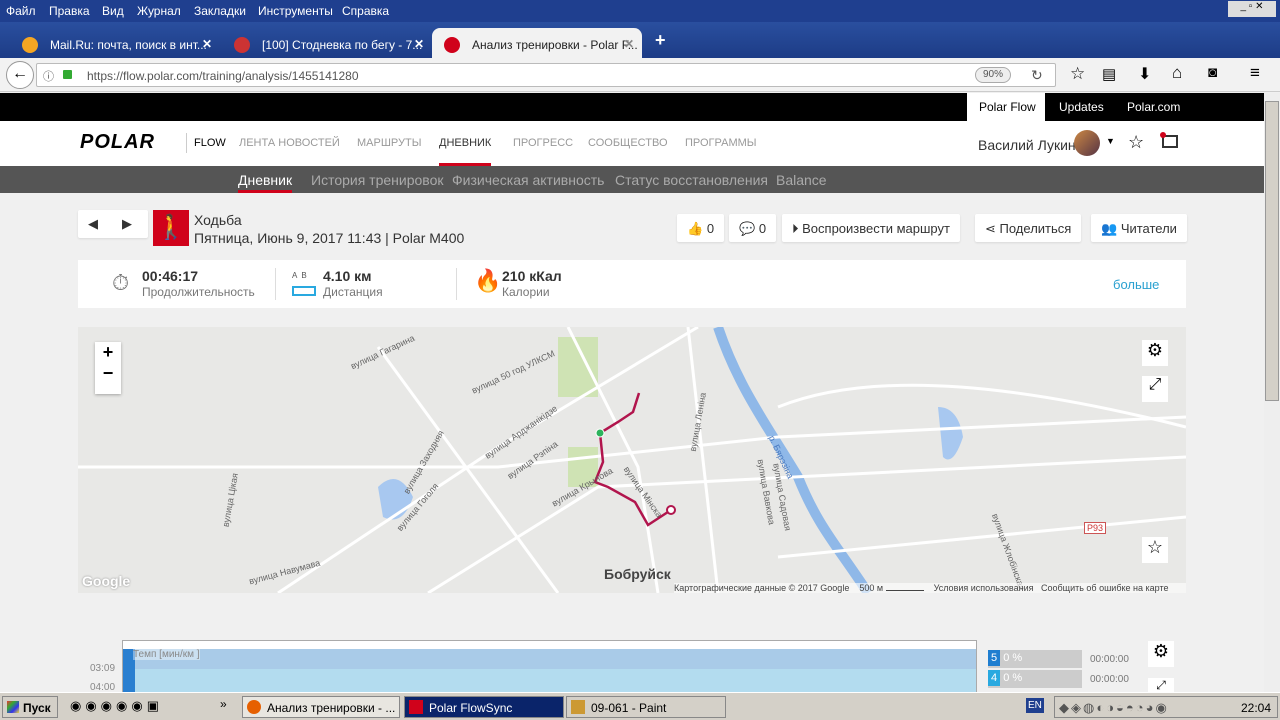  I want to click on bookmark-star-icon: ☆, so click(1077, 74).